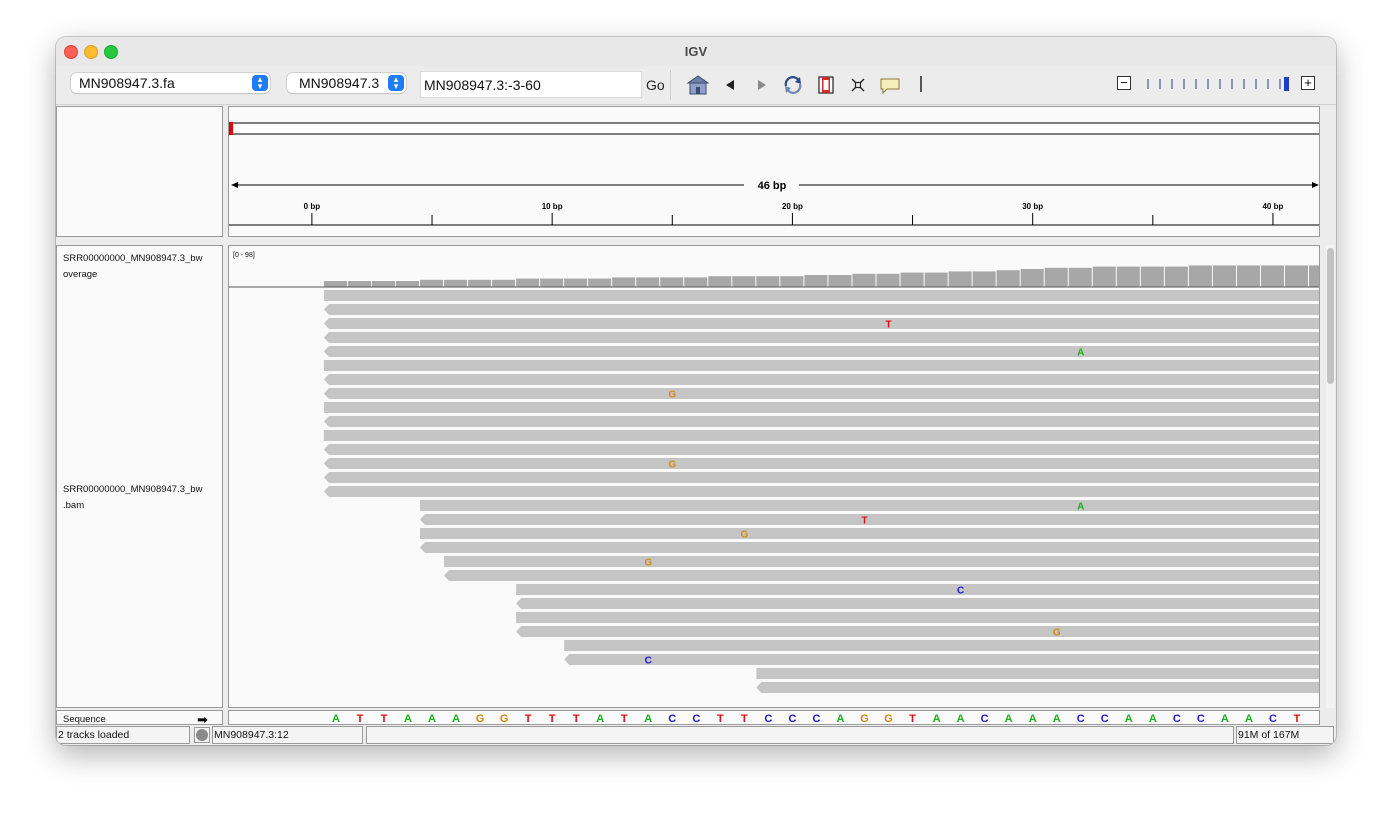 The height and width of the screenshot is (820, 1392). Describe the element at coordinates (1330, 316) in the screenshot. I see `scrollbar-thumb` at that location.